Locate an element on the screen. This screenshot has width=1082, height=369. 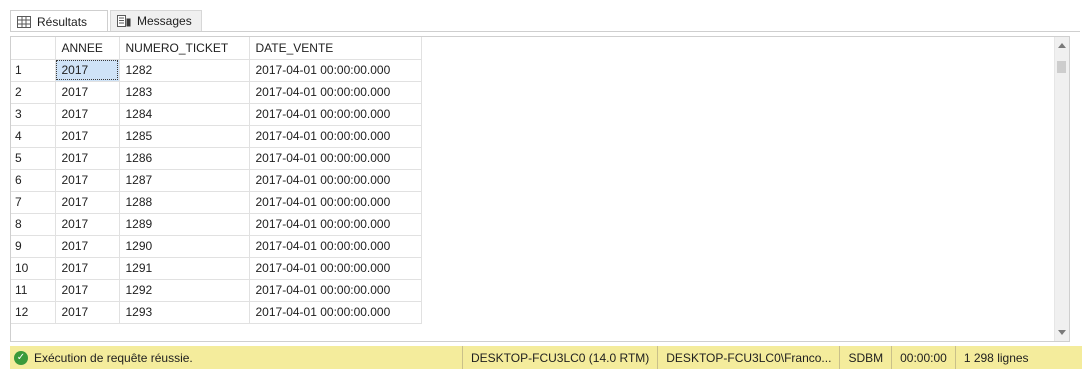
table-row: 8 2017 1289 2017-04-01 00:00:00.000 is located at coordinates (216, 224).